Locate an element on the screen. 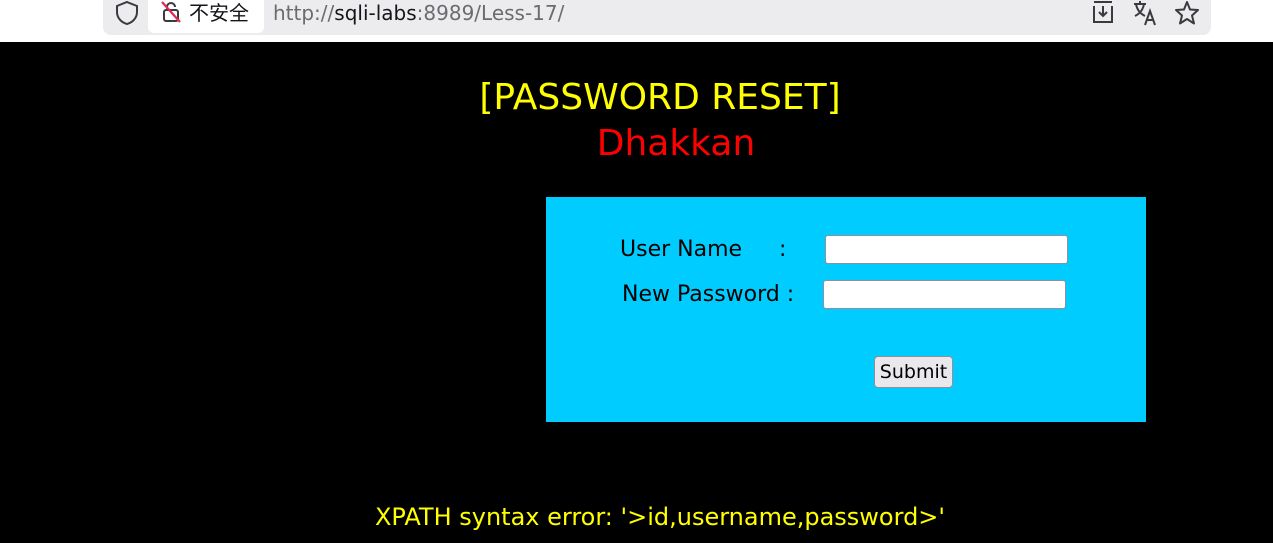 Image resolution: width=1273 pixels, height=543 pixels. page-subtitle: Dhakkan is located at coordinates (676, 143).